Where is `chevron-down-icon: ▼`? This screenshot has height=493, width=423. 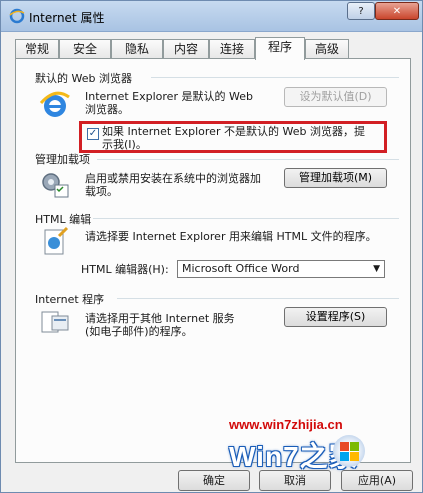 chevron-down-icon: ▼ is located at coordinates (376, 269).